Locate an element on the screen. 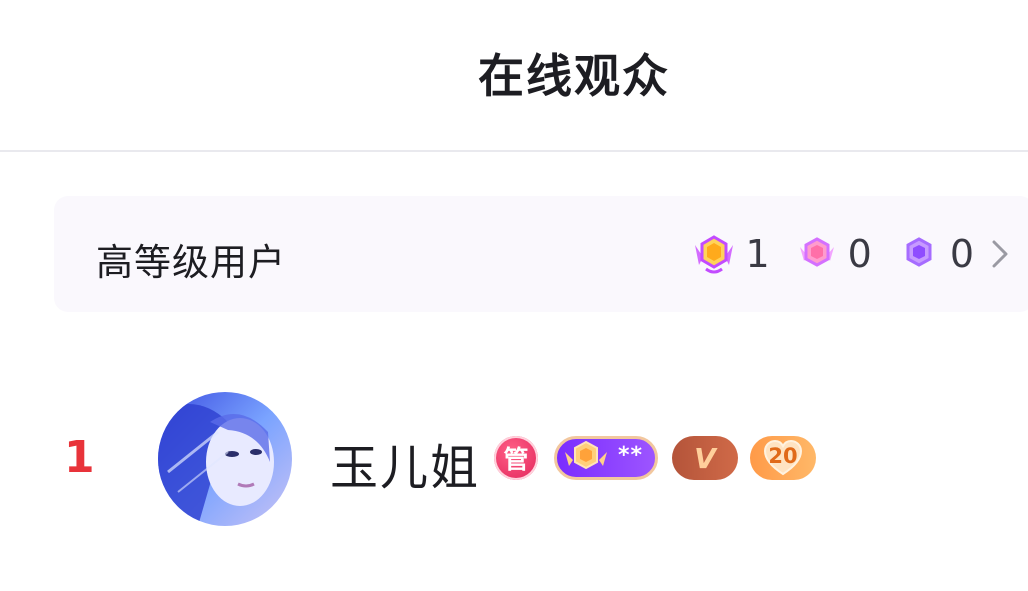  fan-level-badge: 20 is located at coordinates (783, 458).